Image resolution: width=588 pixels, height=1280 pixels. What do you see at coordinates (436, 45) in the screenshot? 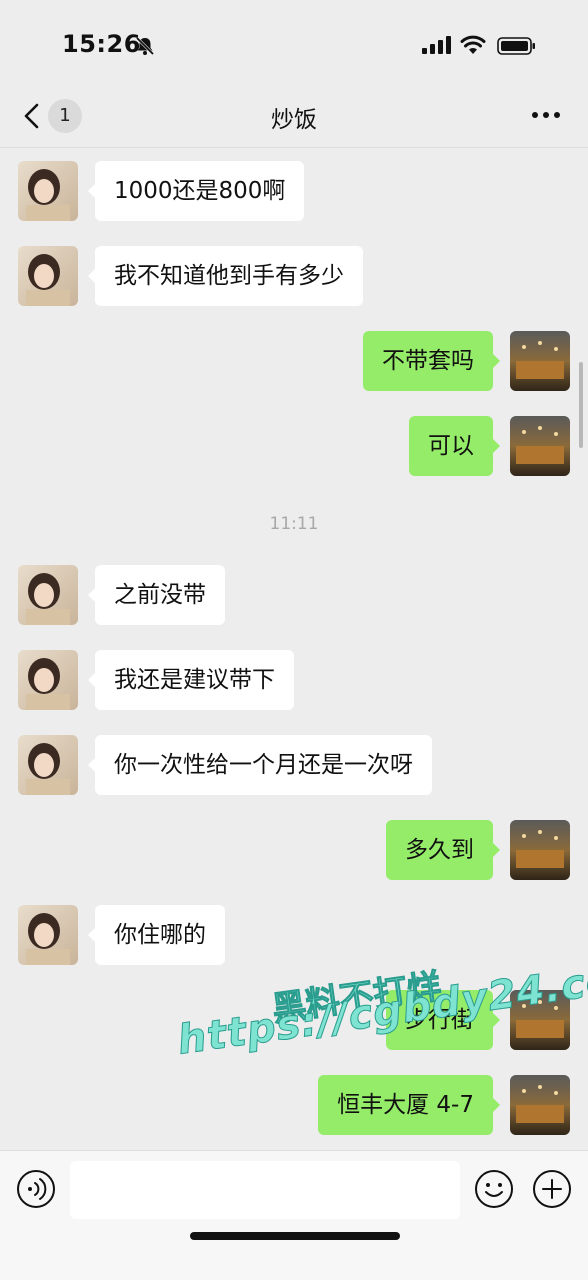
I see `signal-icon` at bounding box center [436, 45].